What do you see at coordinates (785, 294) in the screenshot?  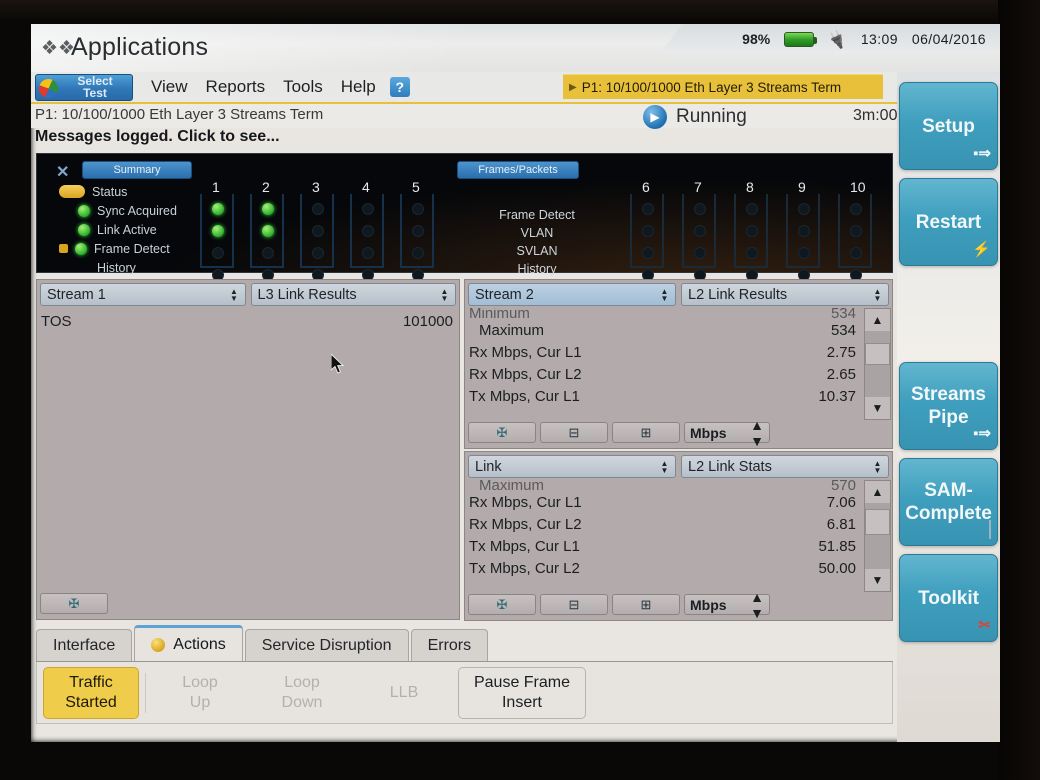 I see `view-select-top-right: L2 Link Results ▲ ▼` at bounding box center [785, 294].